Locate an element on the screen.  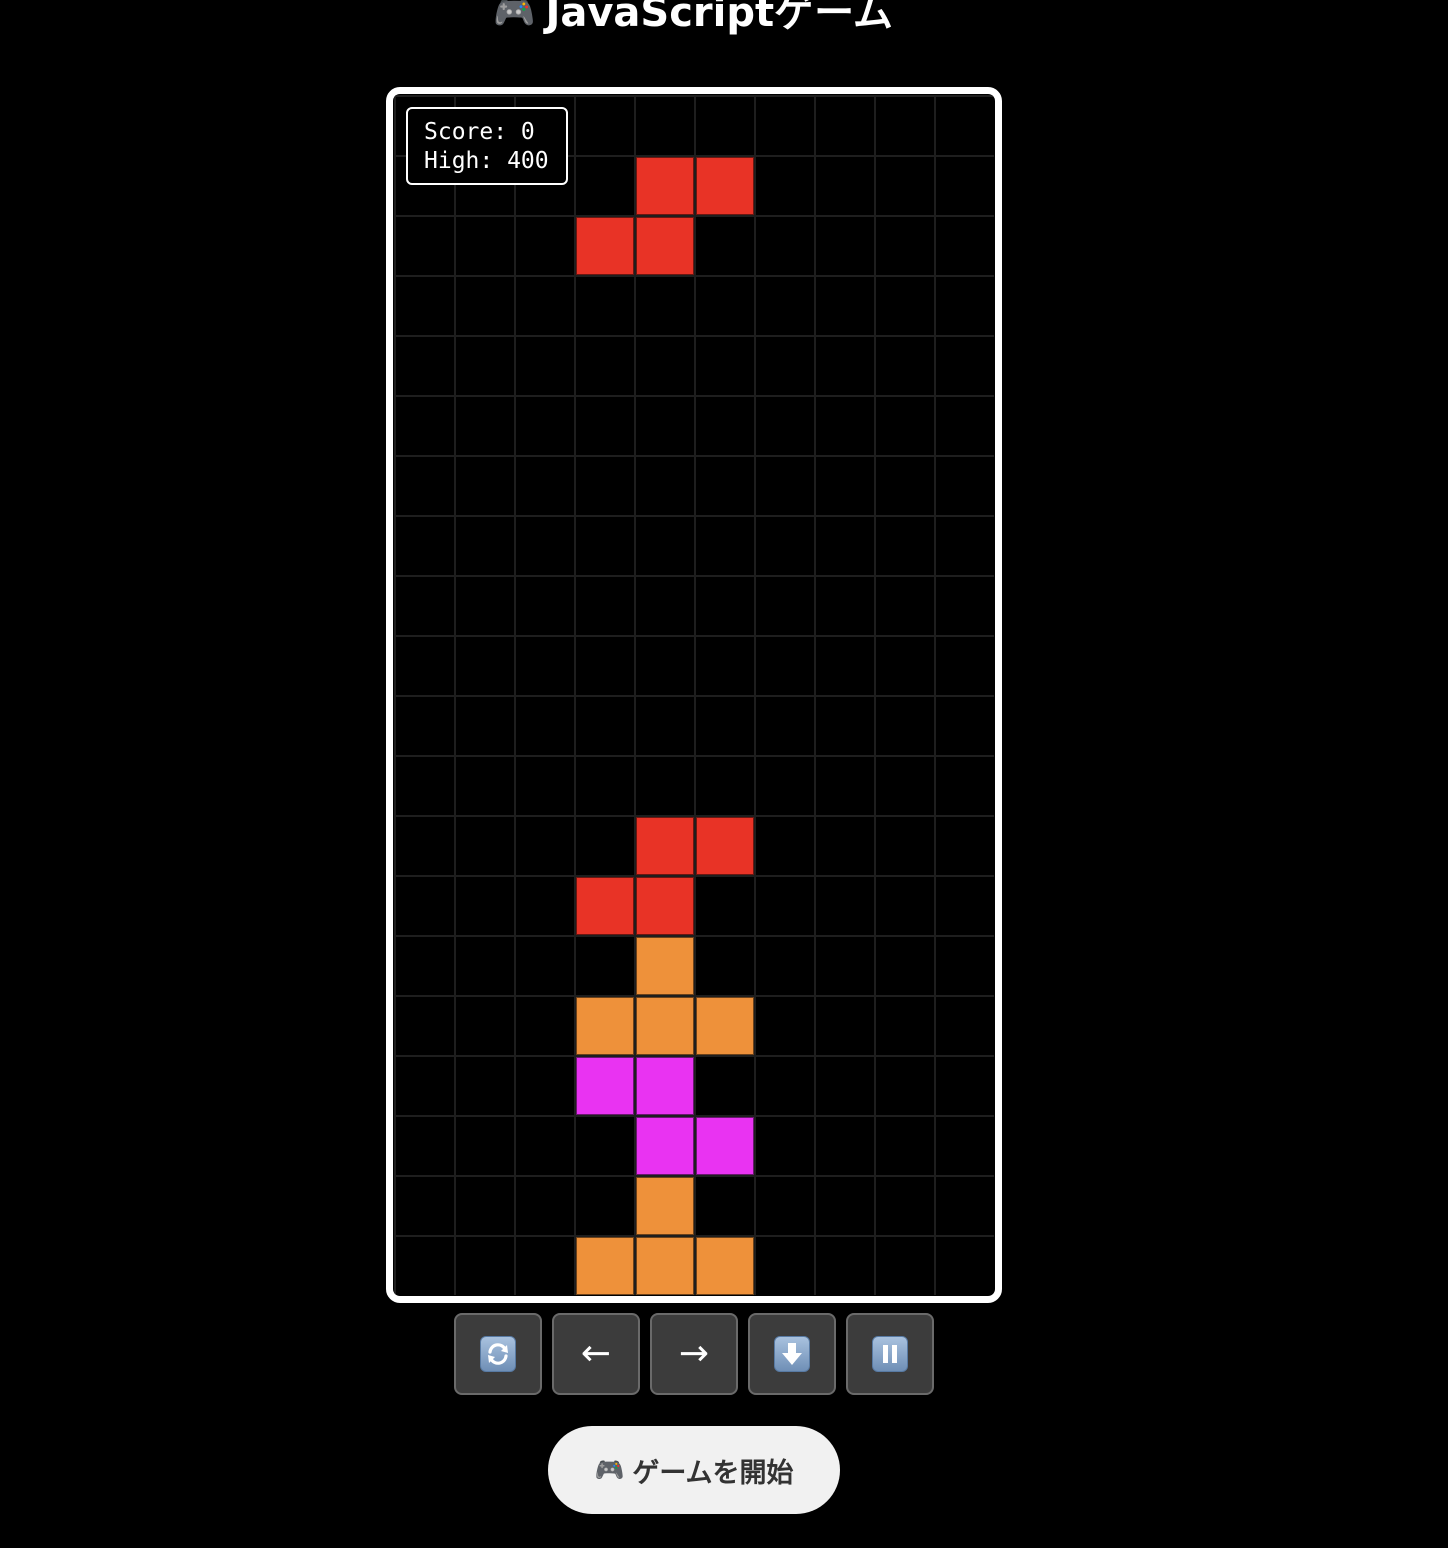
move-right-button: → is located at coordinates (694, 1354).